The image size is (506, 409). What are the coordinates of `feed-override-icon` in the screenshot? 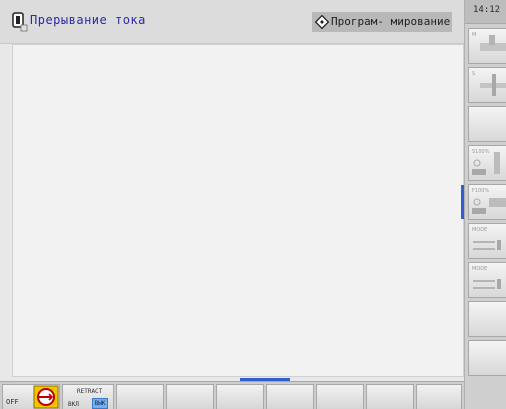 It's located at (489, 206).